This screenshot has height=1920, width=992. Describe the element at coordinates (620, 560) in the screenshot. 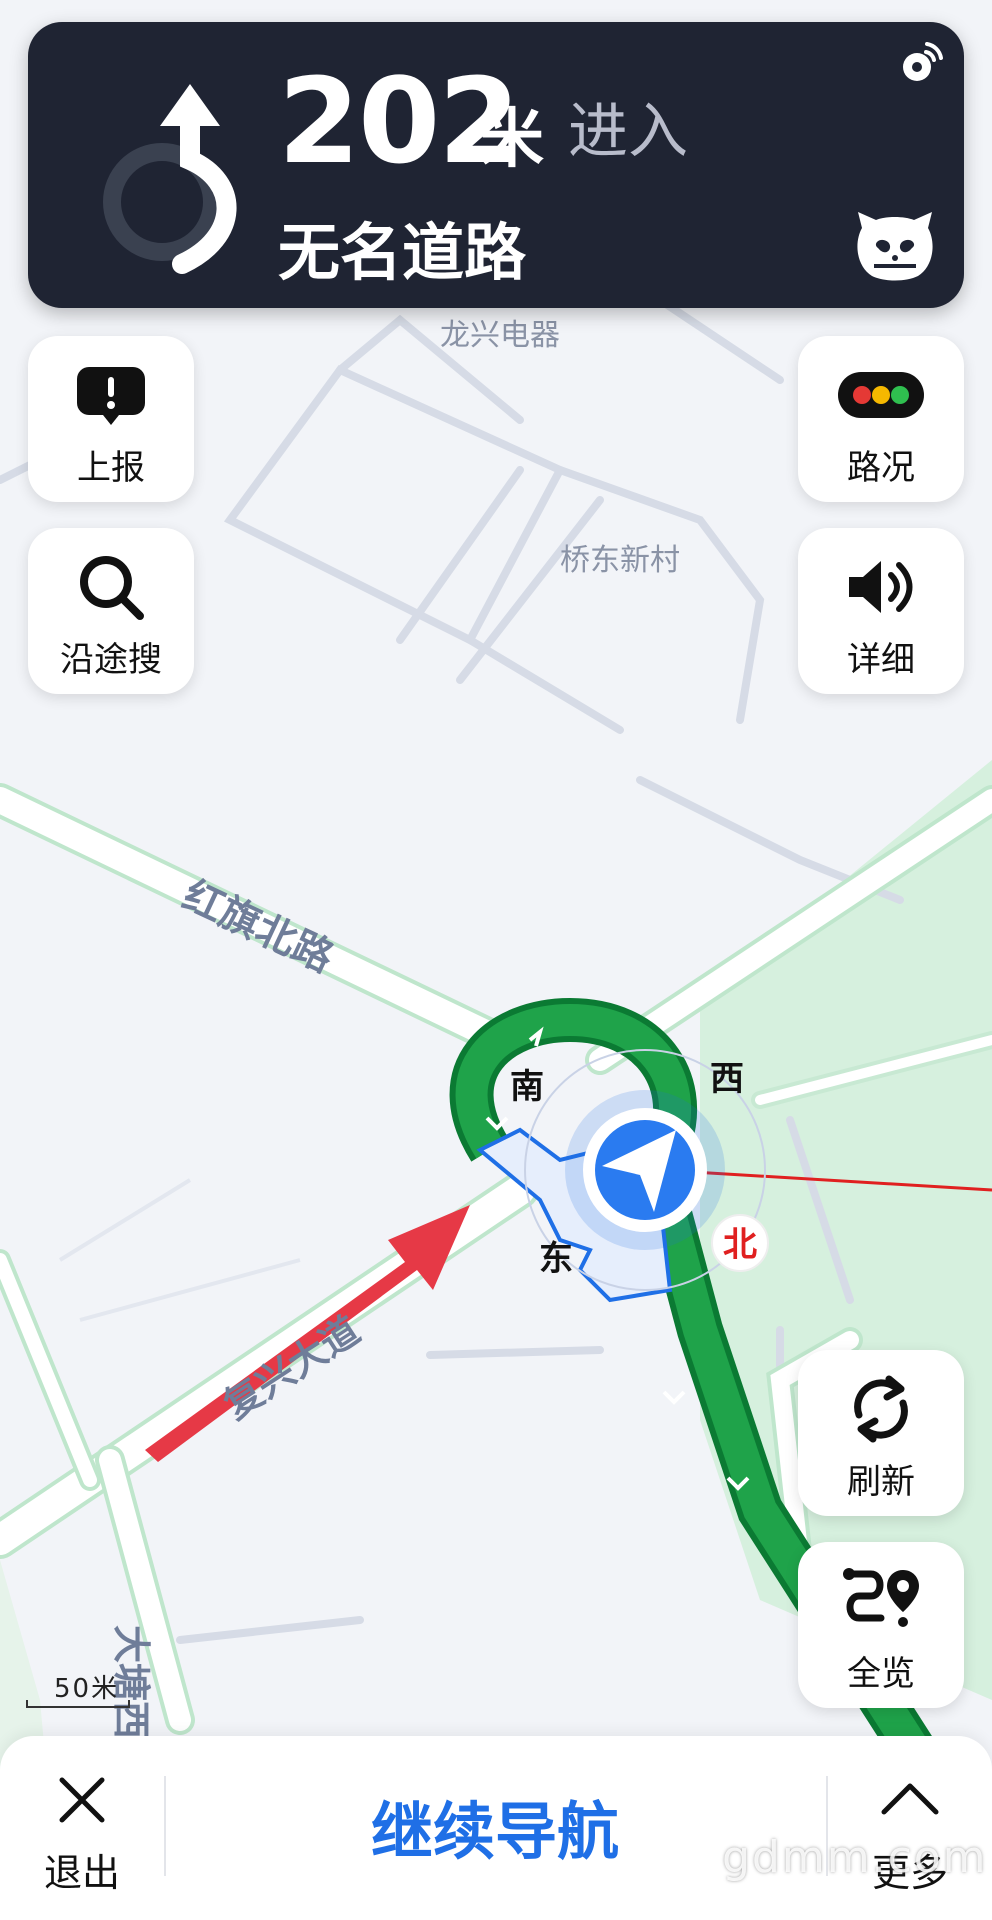

I see `poi-label-qiaodong: 桥东新村` at that location.